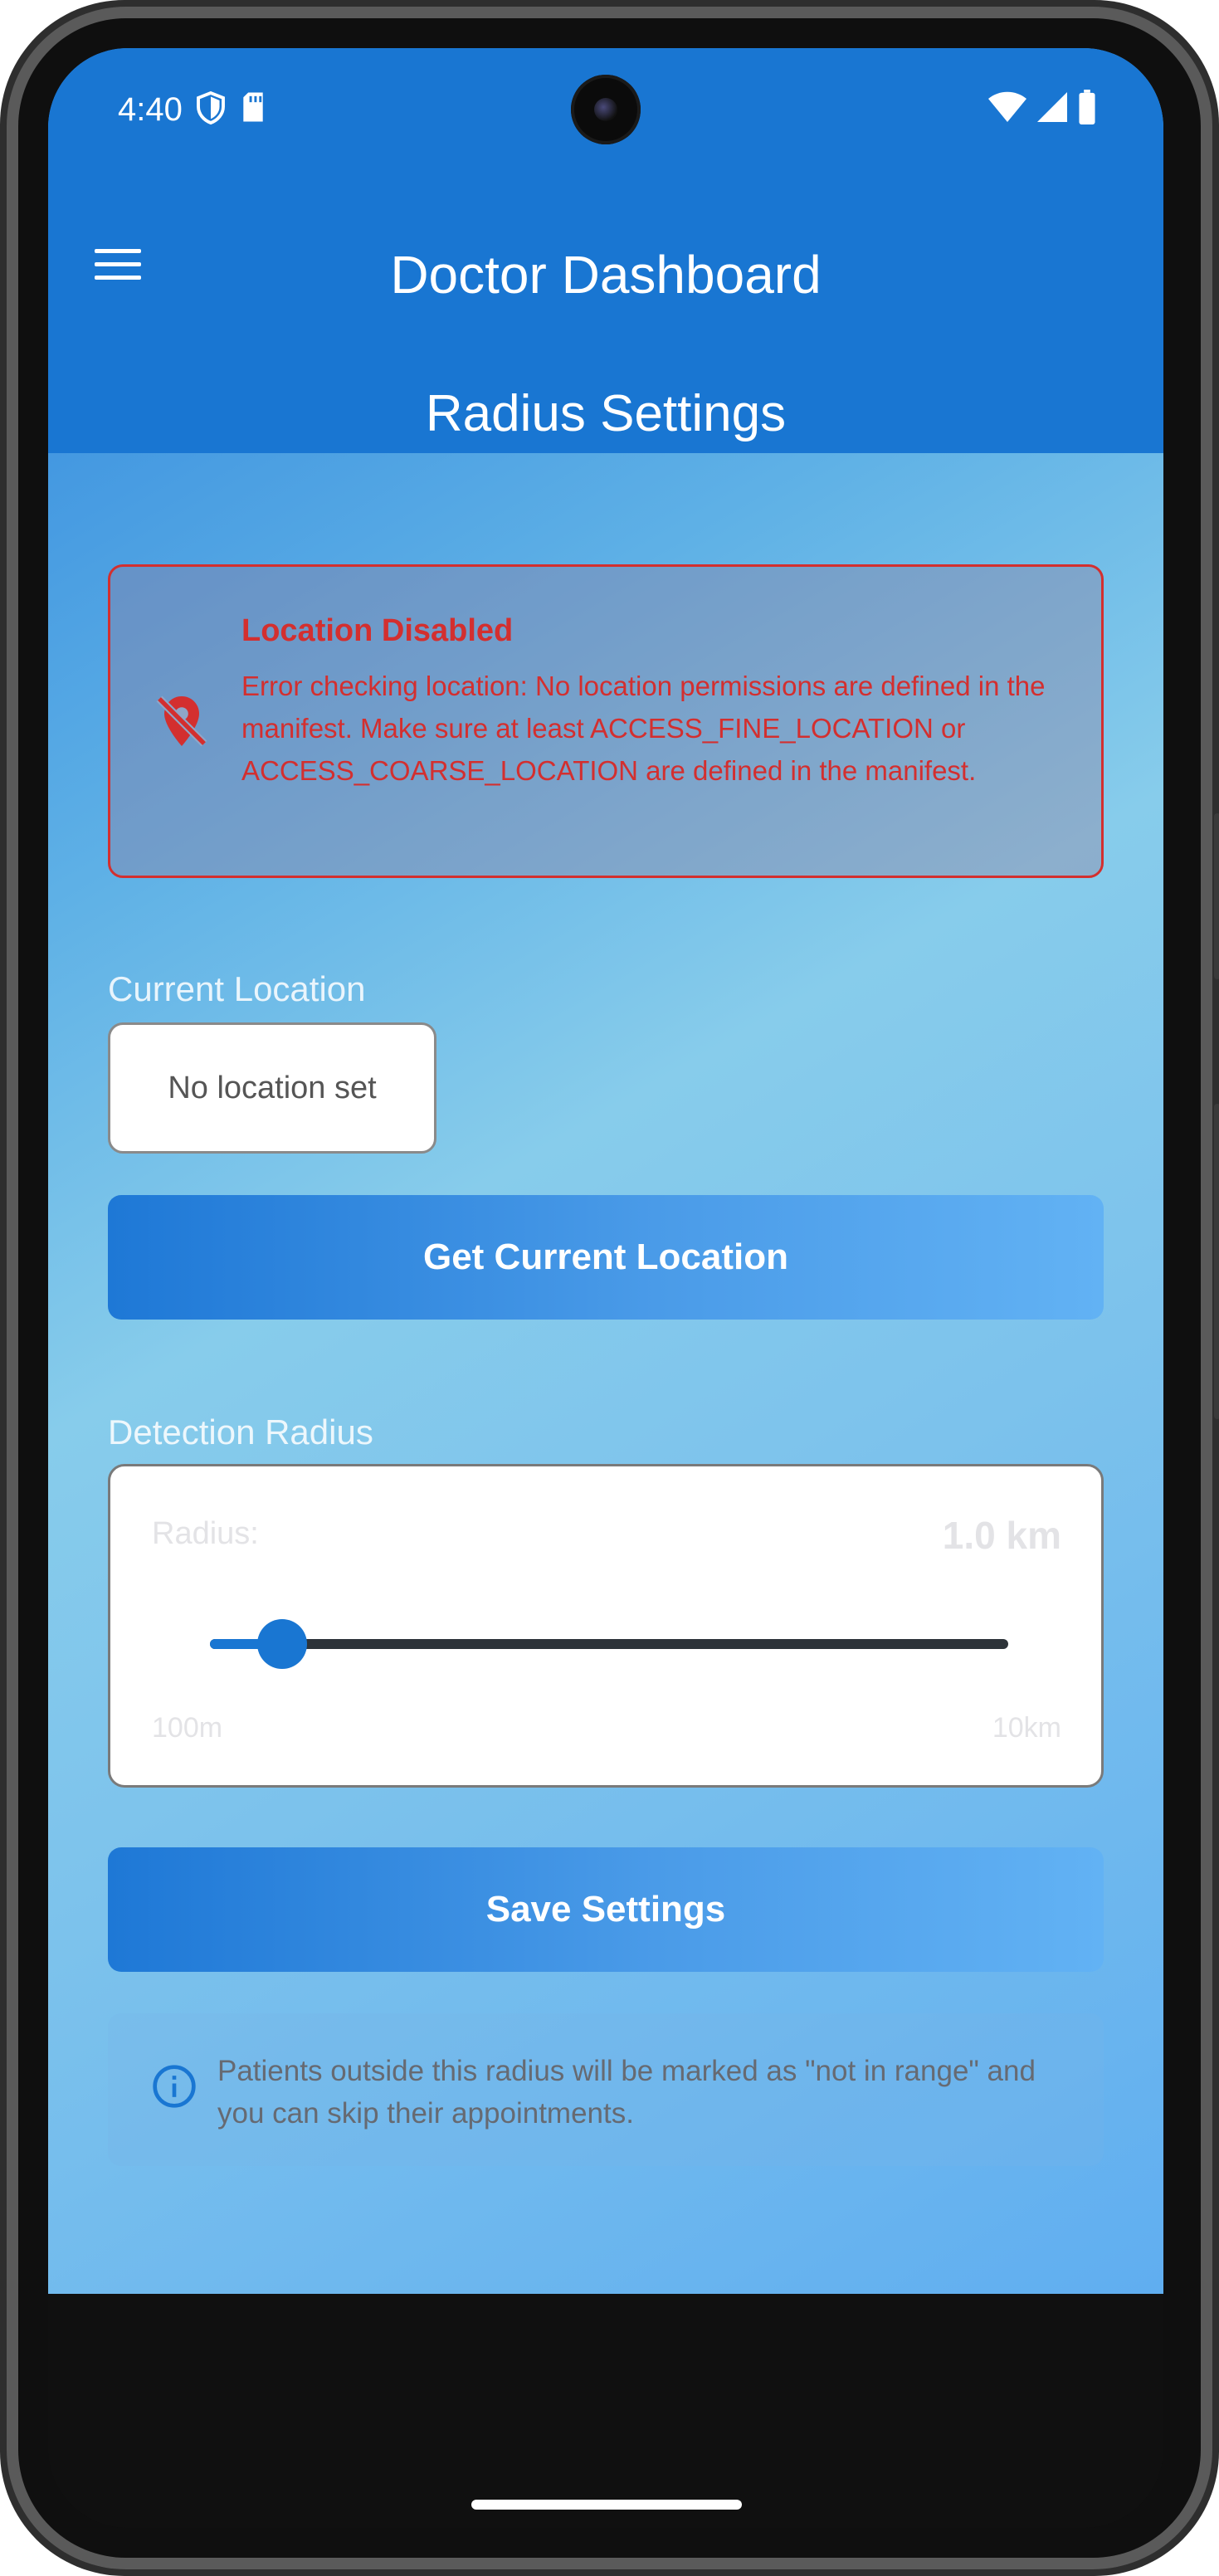 This screenshot has width=1219, height=2576. I want to click on radius-field-label: Radius:, so click(206, 1534).